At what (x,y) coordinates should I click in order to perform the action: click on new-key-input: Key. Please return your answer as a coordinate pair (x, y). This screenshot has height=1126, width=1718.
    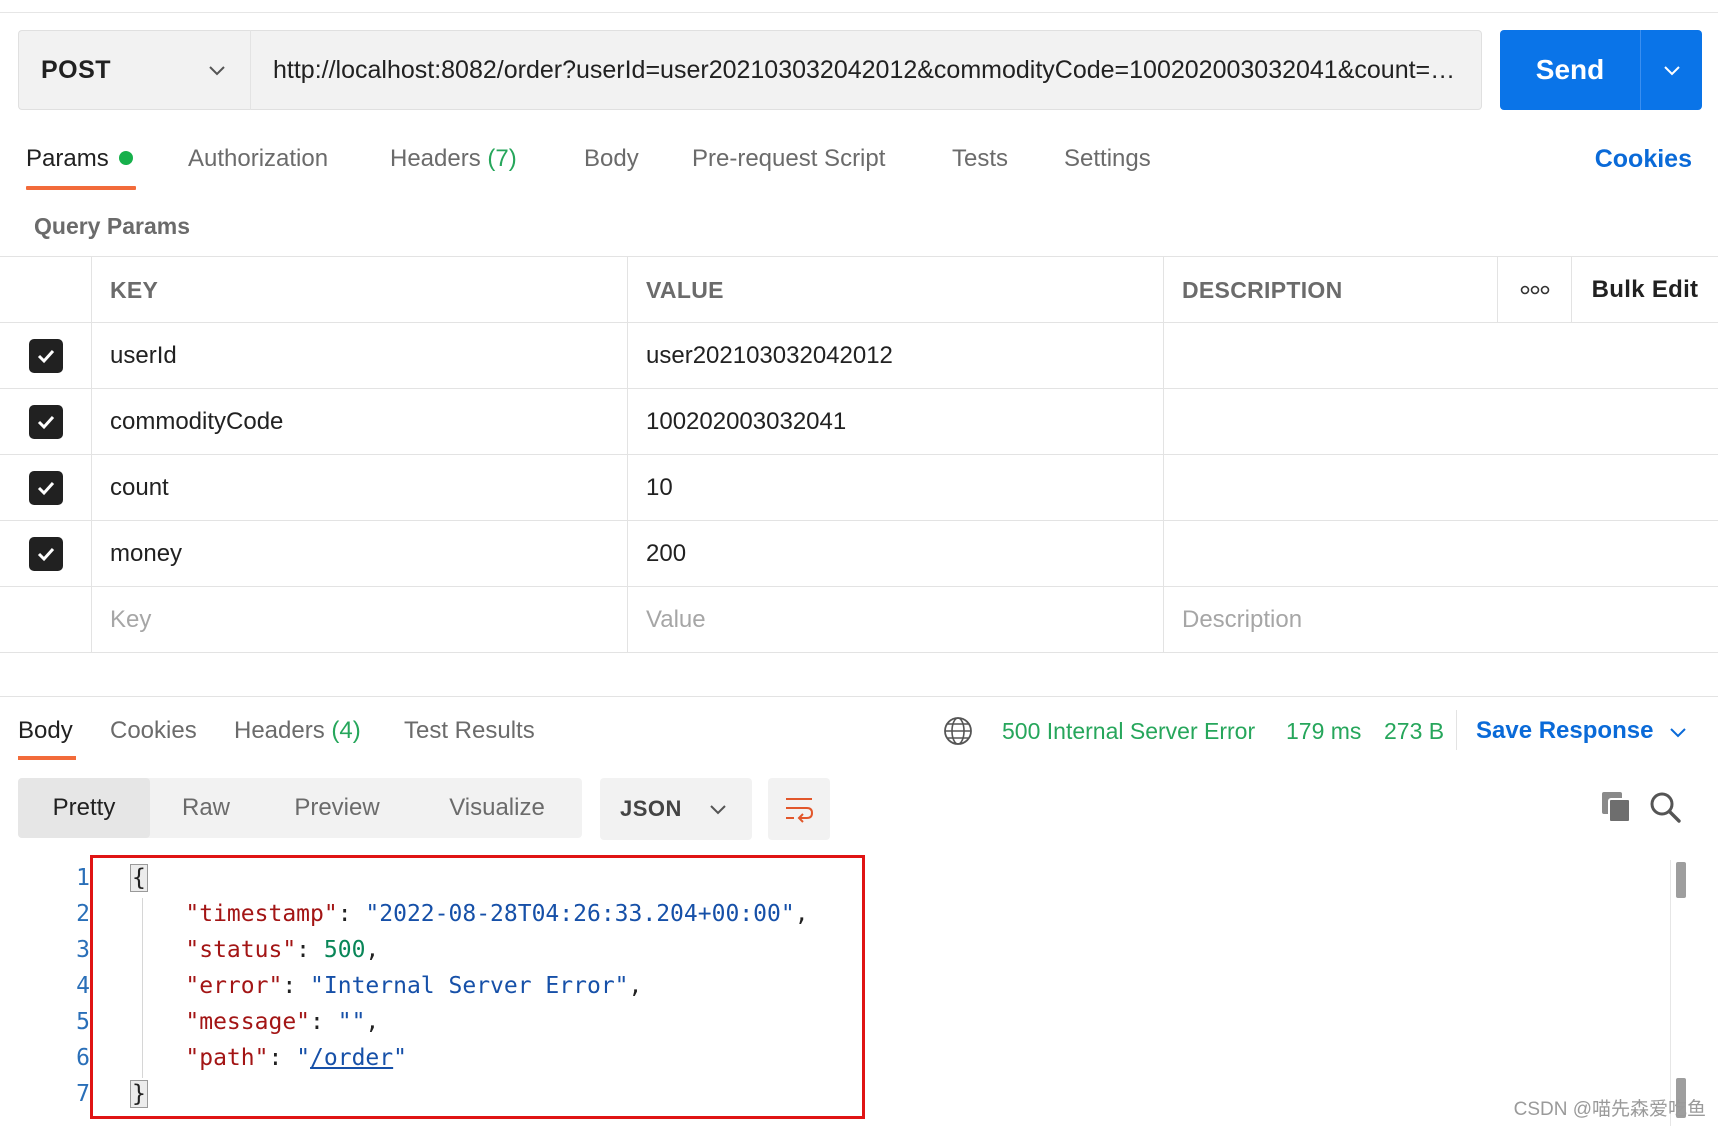
    Looking at the image, I should click on (360, 620).